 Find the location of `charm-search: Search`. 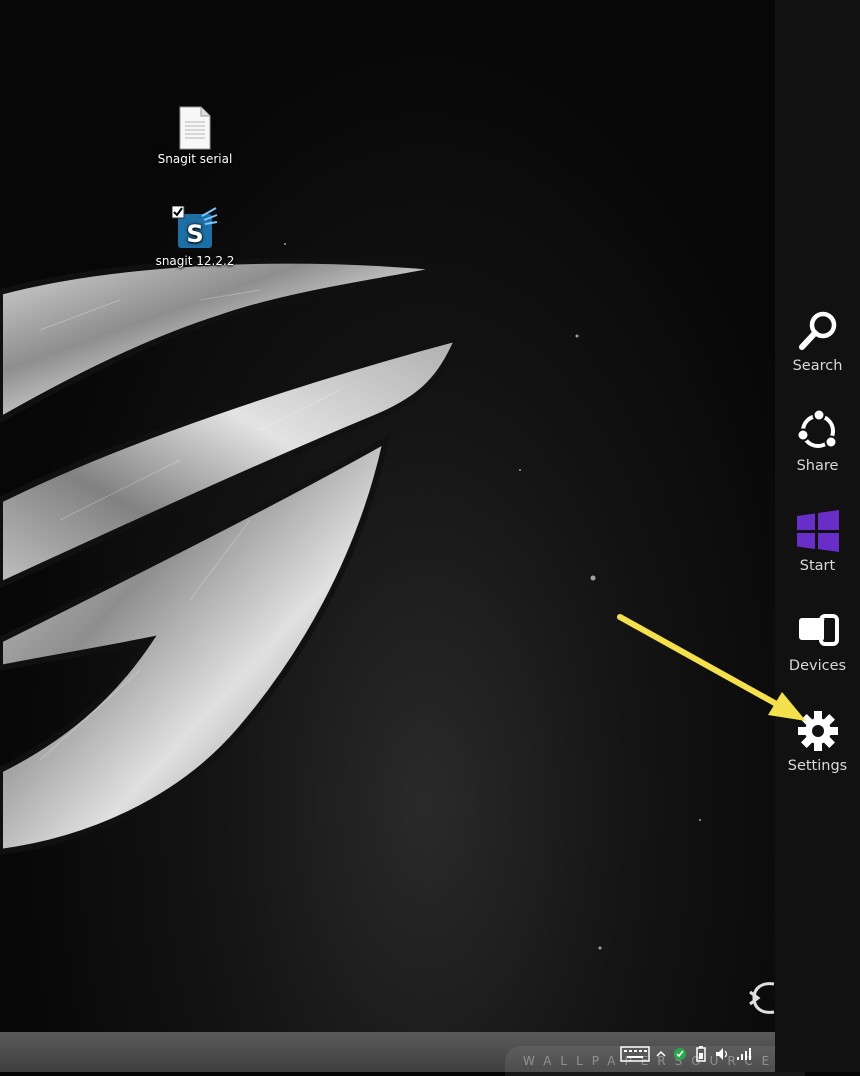

charm-search: Search is located at coordinates (817, 353).